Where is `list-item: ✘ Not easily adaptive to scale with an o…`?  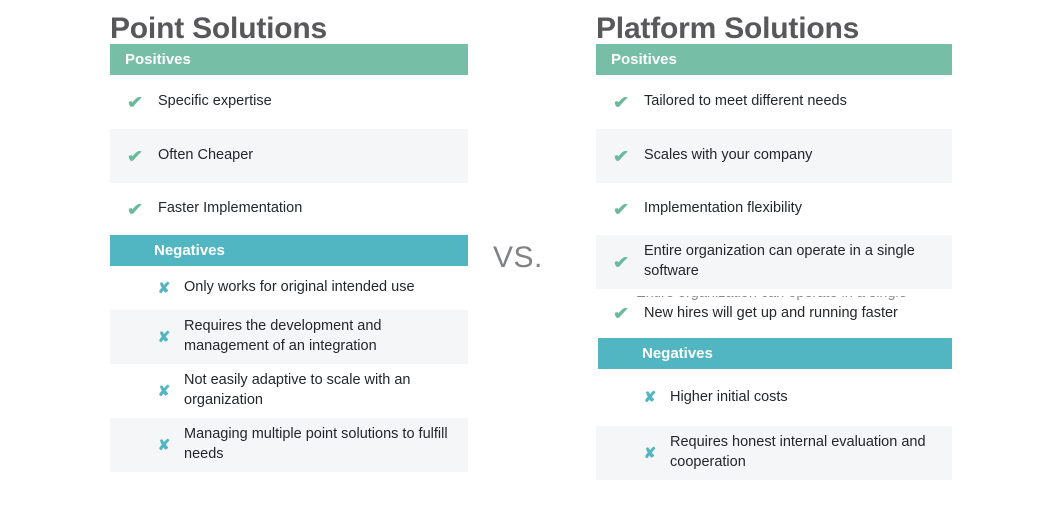 list-item: ✘ Not easily adaptive to scale with an o… is located at coordinates (289, 391).